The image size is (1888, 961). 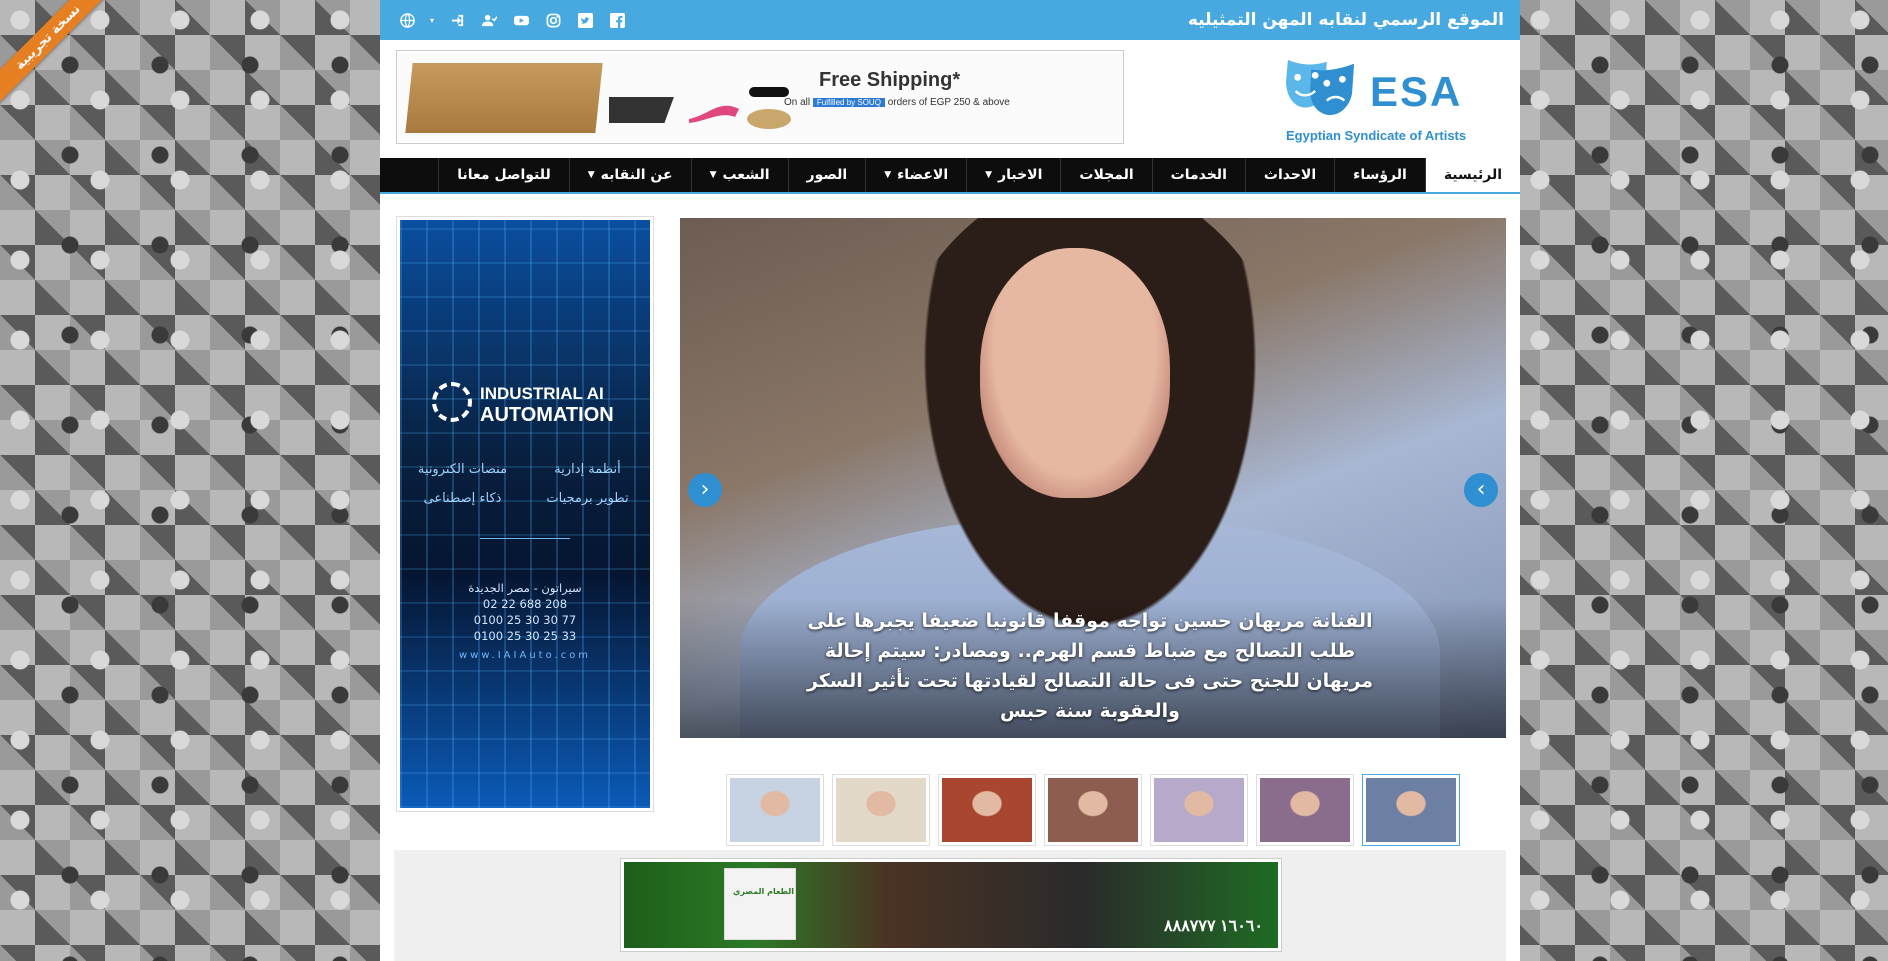 I want to click on ad-line-2: AUTOMATION, so click(x=547, y=415).